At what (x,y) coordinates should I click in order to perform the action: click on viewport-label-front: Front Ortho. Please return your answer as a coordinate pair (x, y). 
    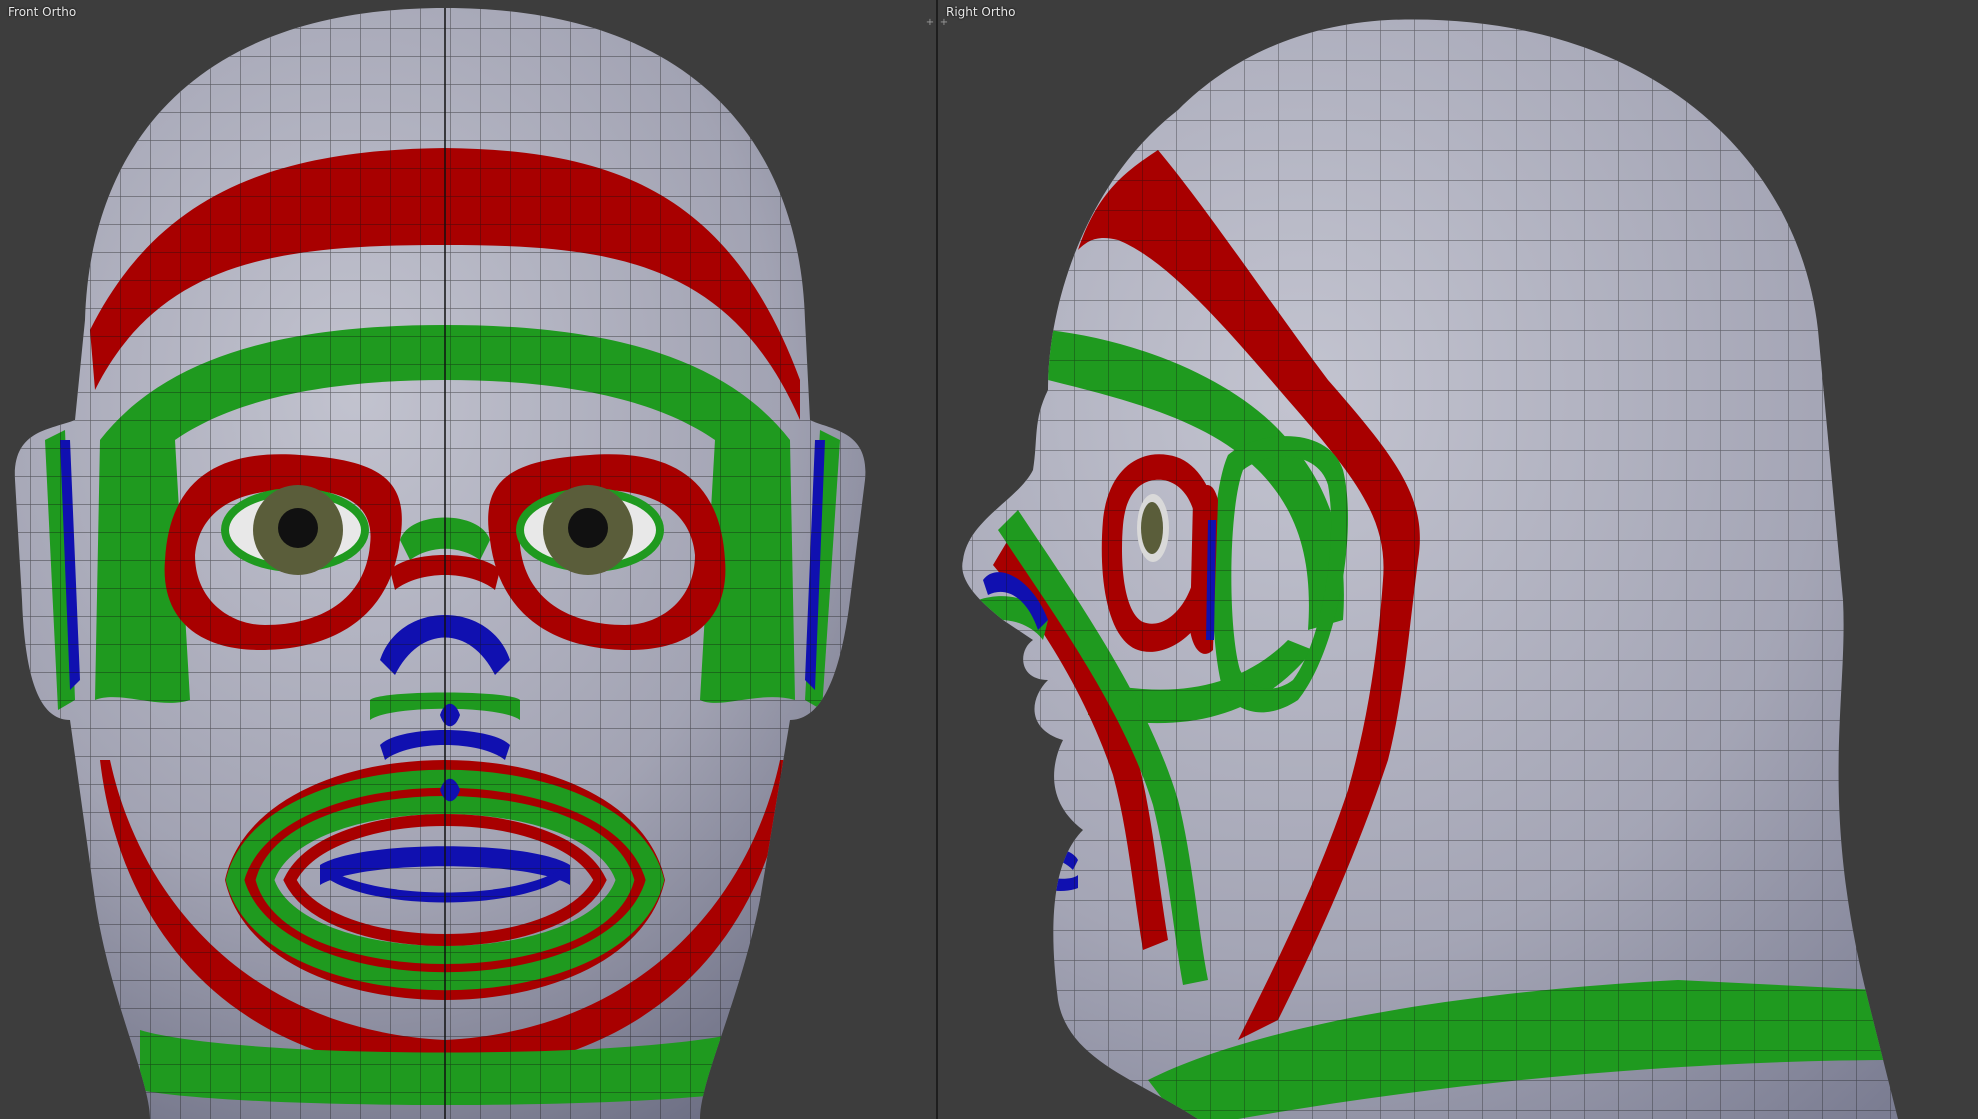
    Looking at the image, I should click on (42, 12).